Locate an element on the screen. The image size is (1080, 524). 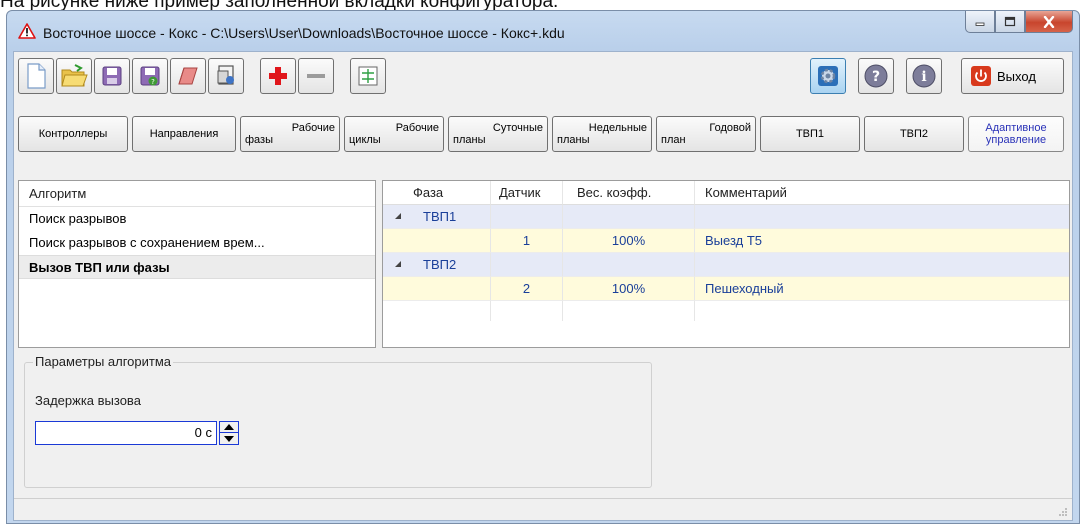
algorithm-item-gap-search: Поиск разрывов is located at coordinates (197, 219).